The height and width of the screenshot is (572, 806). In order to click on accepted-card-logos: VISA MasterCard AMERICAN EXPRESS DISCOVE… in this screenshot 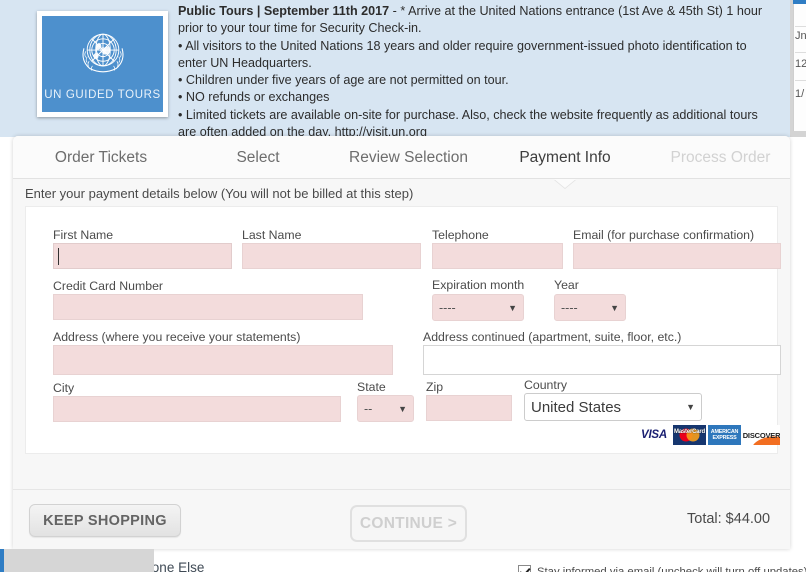, I will do `click(708, 435)`.